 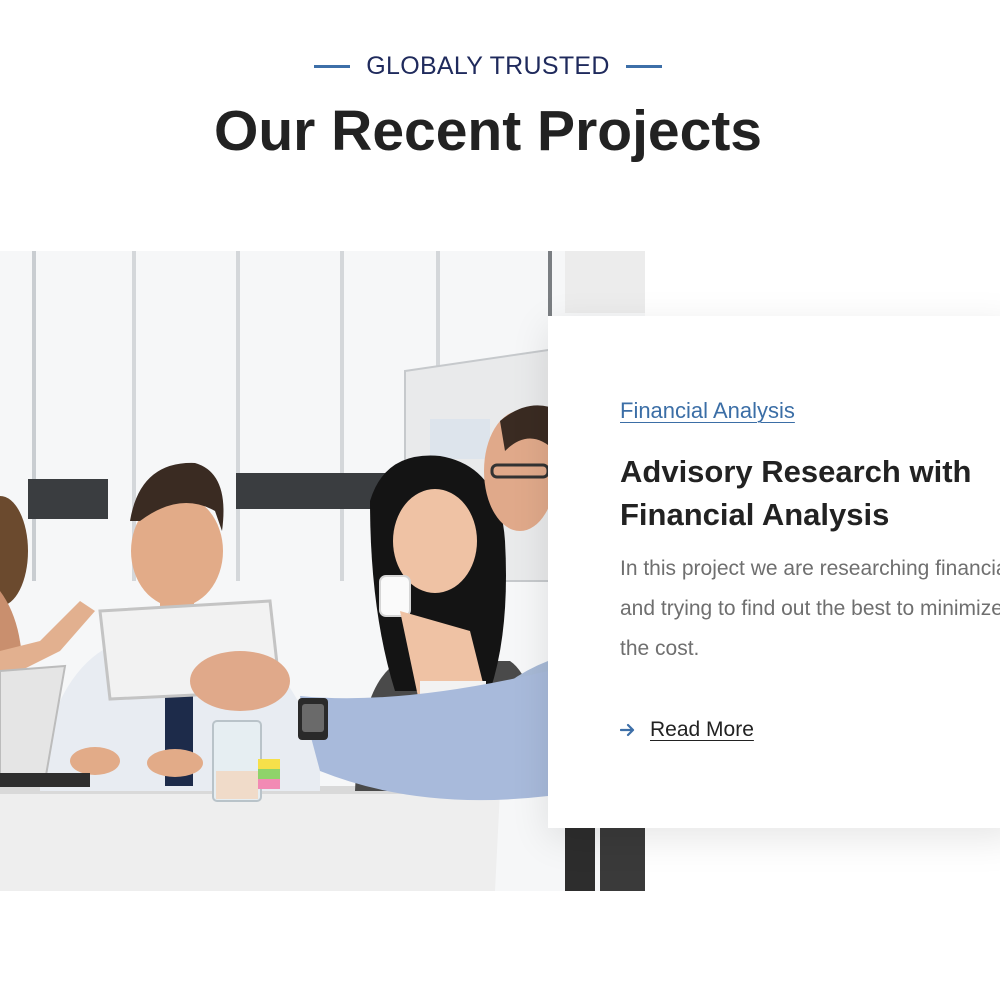 I want to click on eyebrow-text: GLOBALY TRUSTED, so click(x=488, y=66).